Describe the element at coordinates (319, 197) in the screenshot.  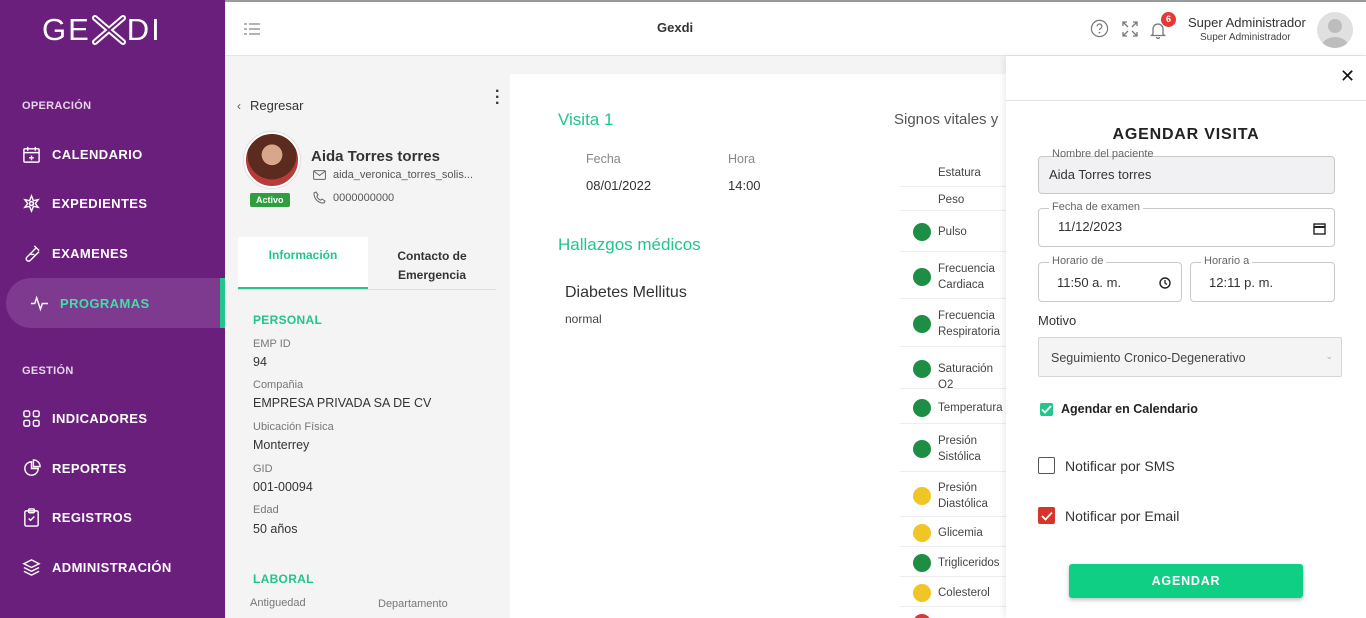
I see `phone-icon` at that location.